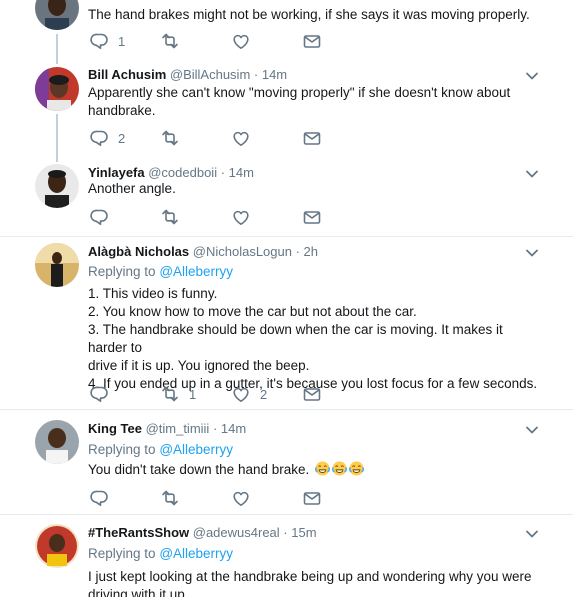 The image size is (573, 597). I want to click on tweet-header: Bill Achusim @BillAchusim · 14m, so click(187, 74).